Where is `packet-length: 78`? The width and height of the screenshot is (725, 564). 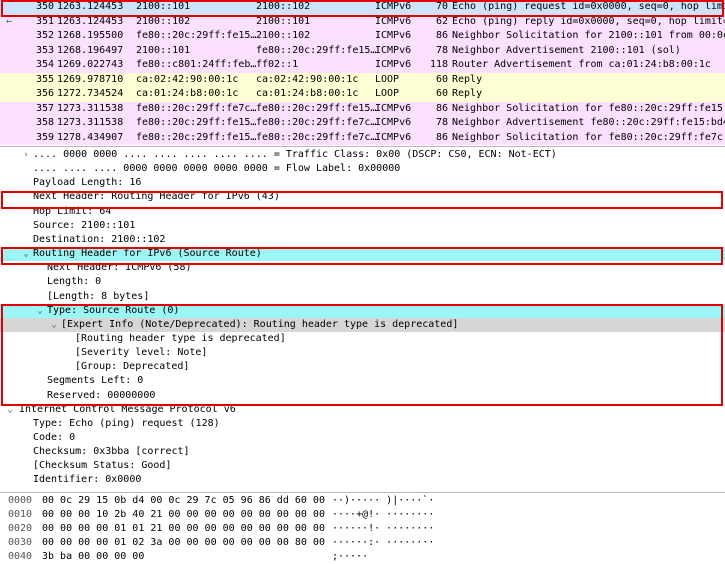 packet-length: 78 is located at coordinates (441, 122).